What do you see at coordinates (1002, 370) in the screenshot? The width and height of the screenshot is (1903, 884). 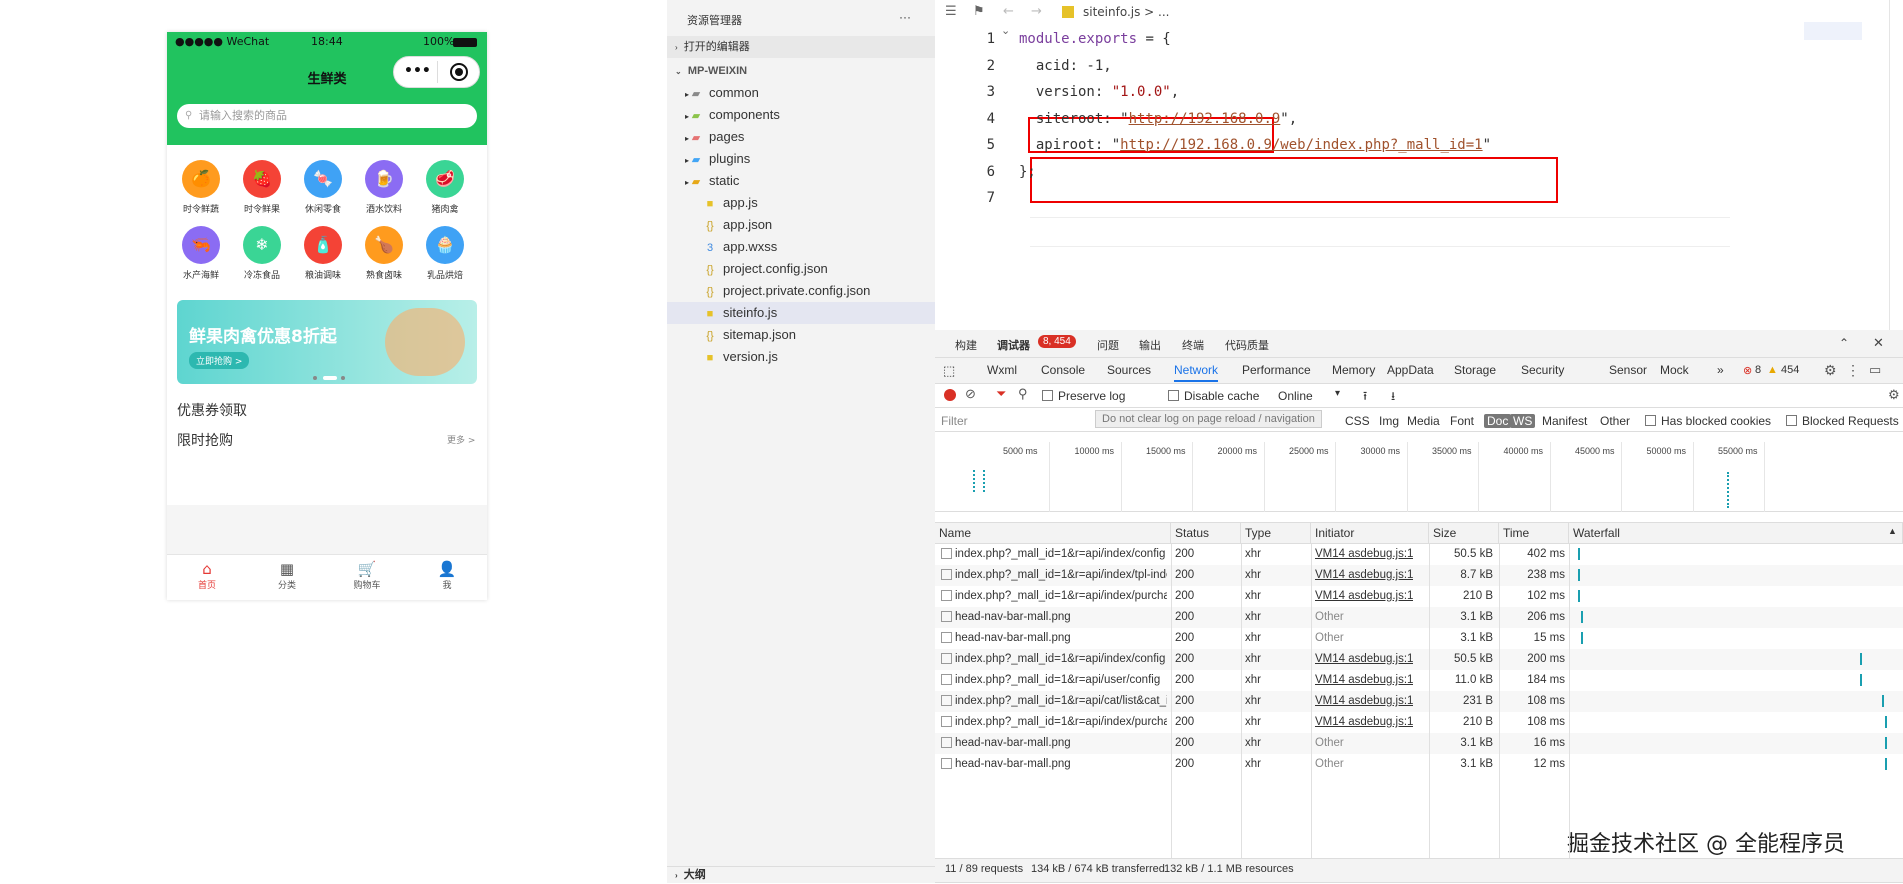 I see `panel-tab-wxml: Wxml` at bounding box center [1002, 370].